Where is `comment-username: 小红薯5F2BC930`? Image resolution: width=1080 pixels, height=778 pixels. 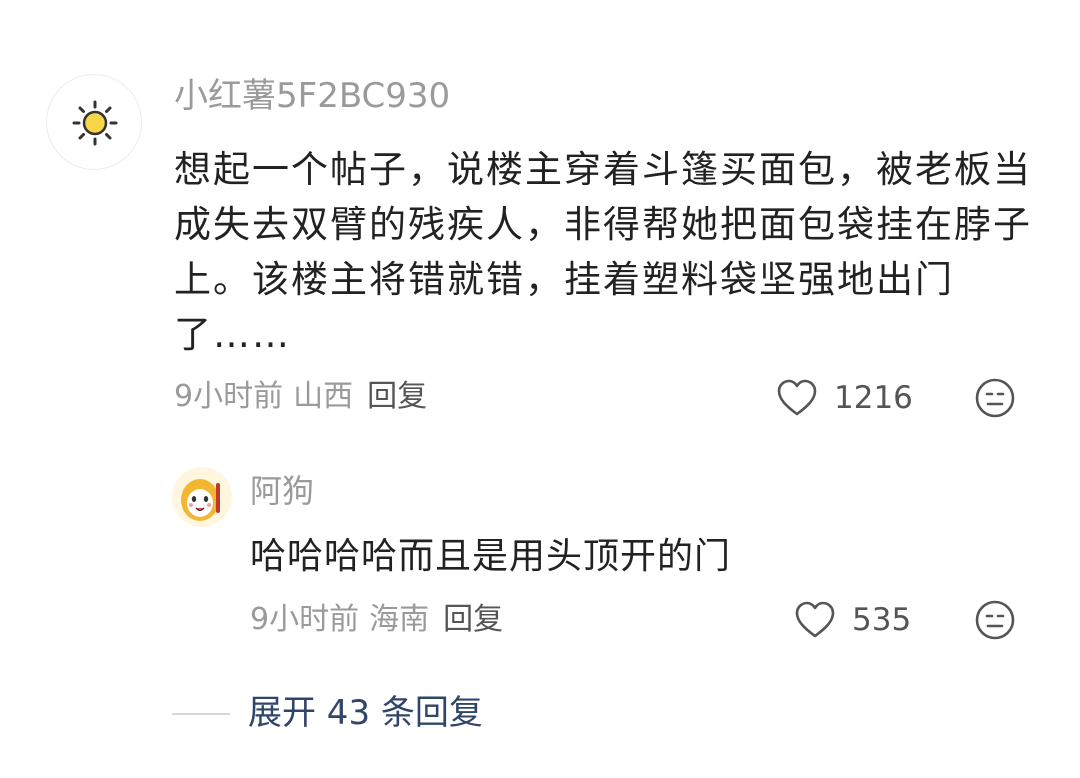 comment-username: 小红薯5F2BC930 is located at coordinates (312, 96).